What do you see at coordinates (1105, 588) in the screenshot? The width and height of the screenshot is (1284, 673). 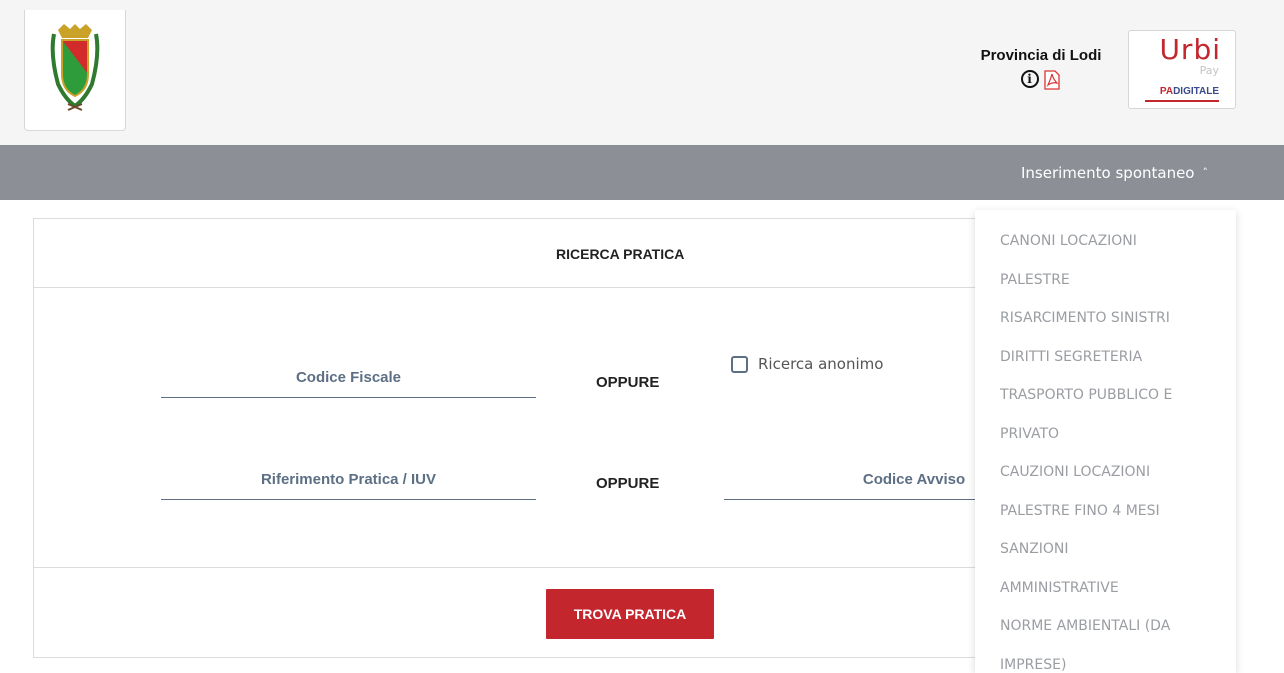 I see `dropdown-item: AMMINISTRATIVE` at bounding box center [1105, 588].